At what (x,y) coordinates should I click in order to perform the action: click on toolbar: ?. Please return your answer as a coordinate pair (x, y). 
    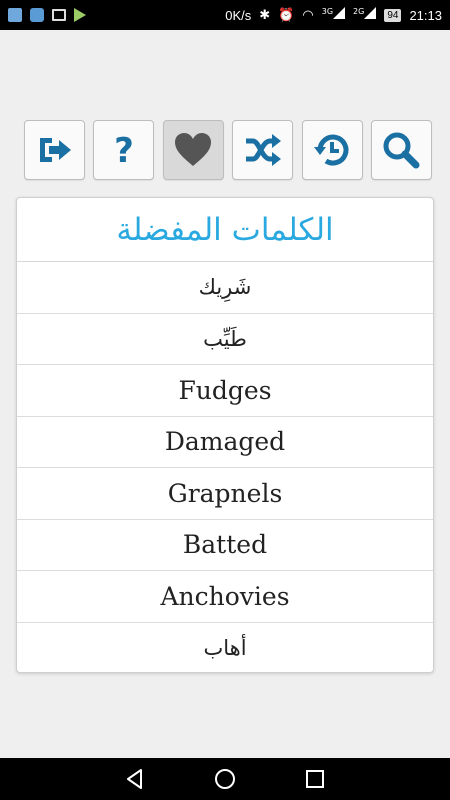
    Looking at the image, I should click on (228, 150).